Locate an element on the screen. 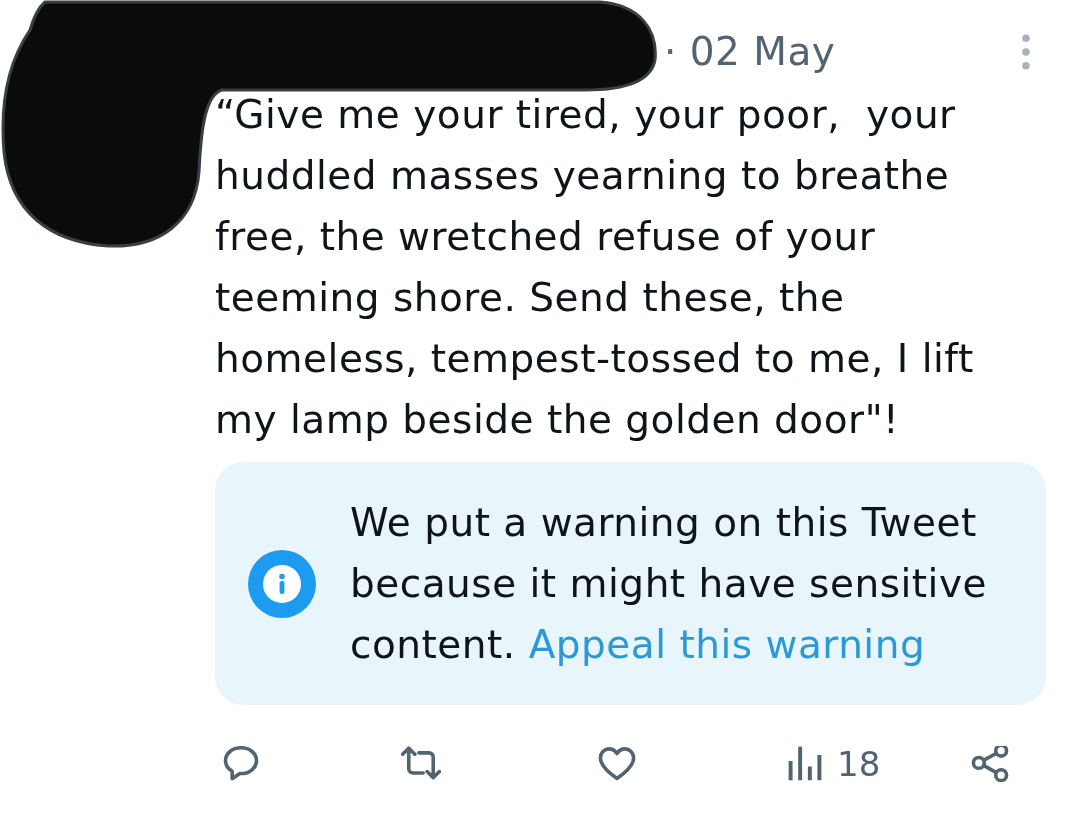 The height and width of the screenshot is (814, 1078). heart-icon is located at coordinates (617, 764).